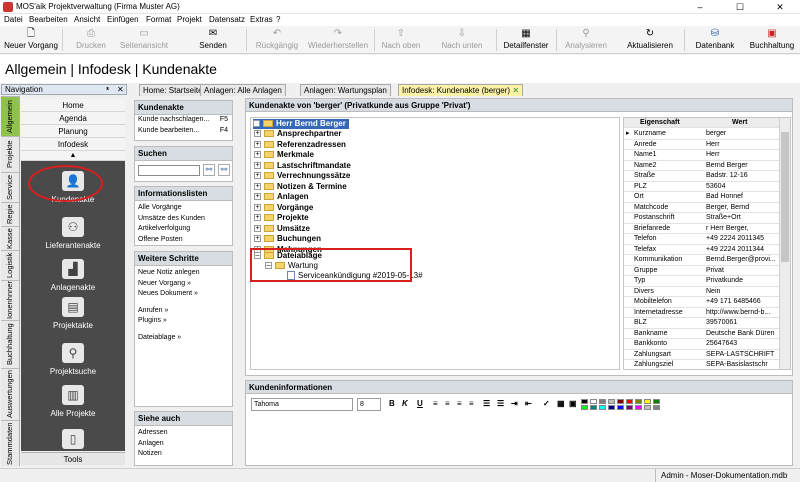  What do you see at coordinates (73, 118) in the screenshot?
I see `nav-link-agenda: Agenda` at bounding box center [73, 118].